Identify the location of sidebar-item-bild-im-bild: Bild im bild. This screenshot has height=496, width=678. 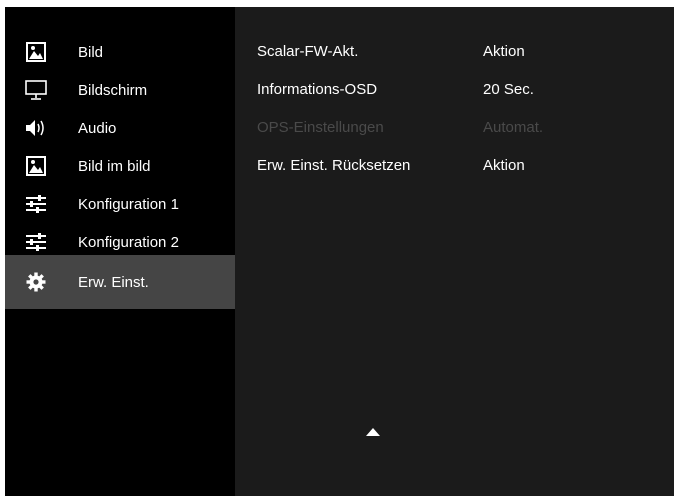
(120, 166).